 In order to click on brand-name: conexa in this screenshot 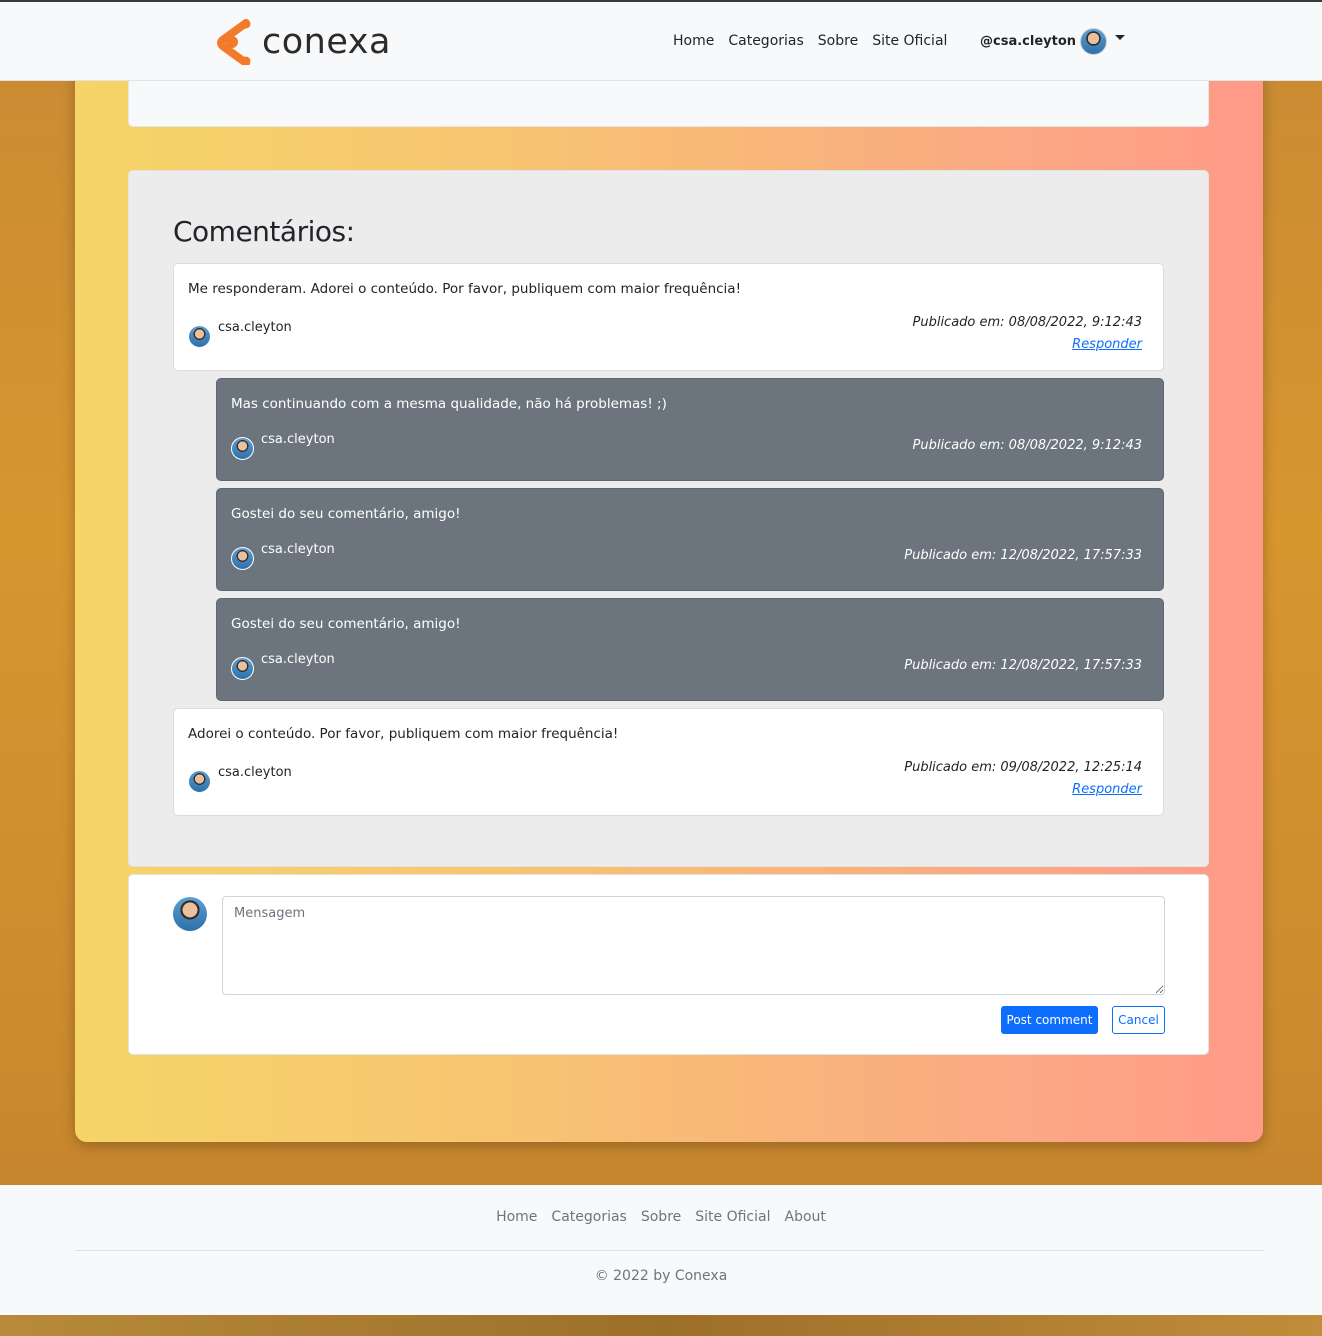, I will do `click(326, 42)`.